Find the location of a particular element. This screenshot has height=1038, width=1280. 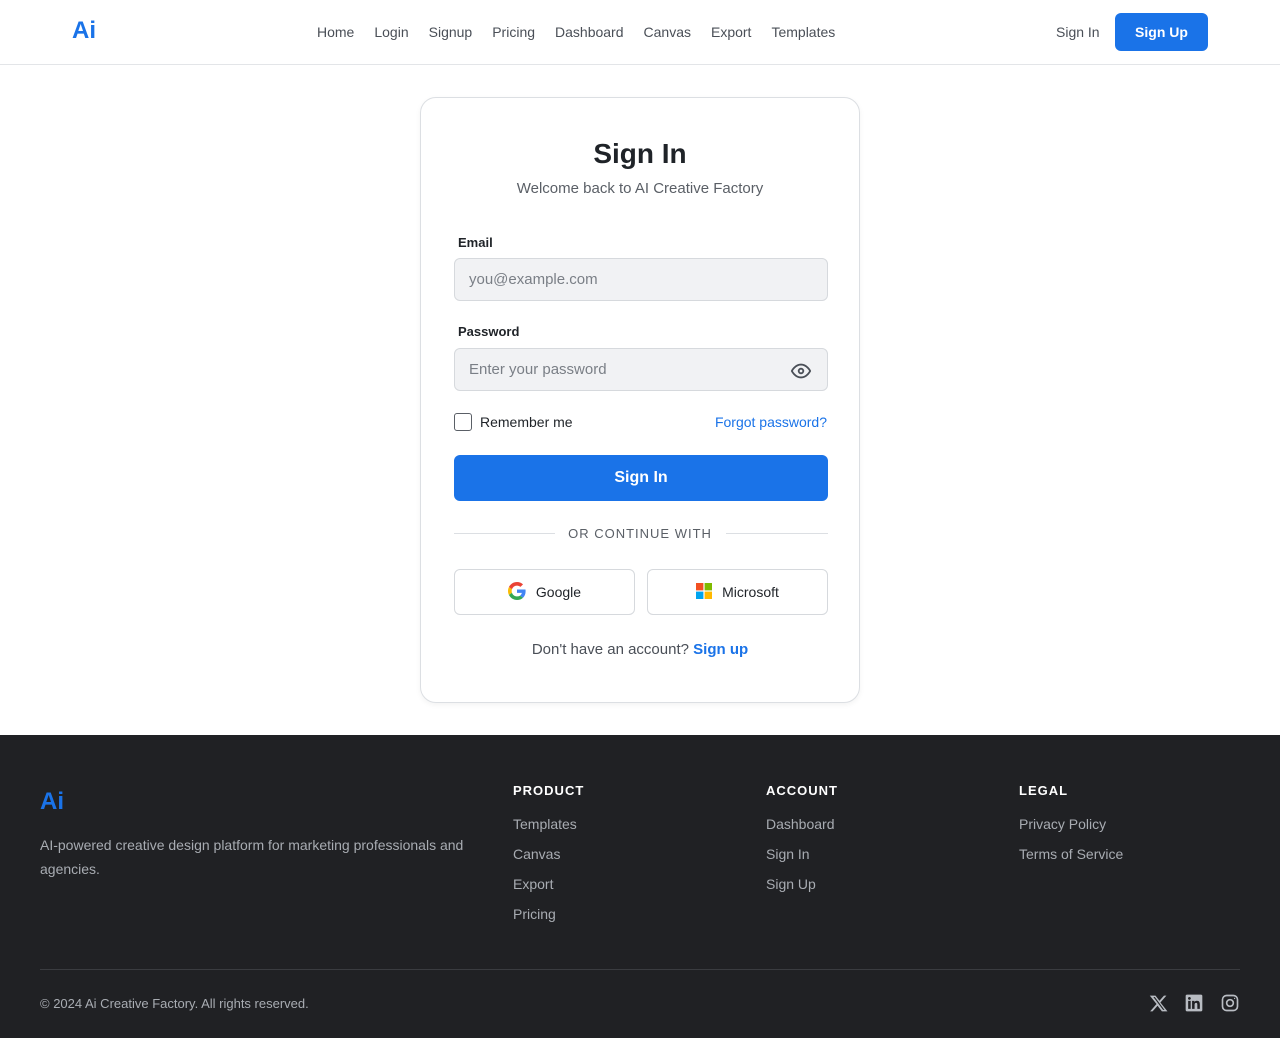

no-account-text: Don't have an account? is located at coordinates (610, 649).